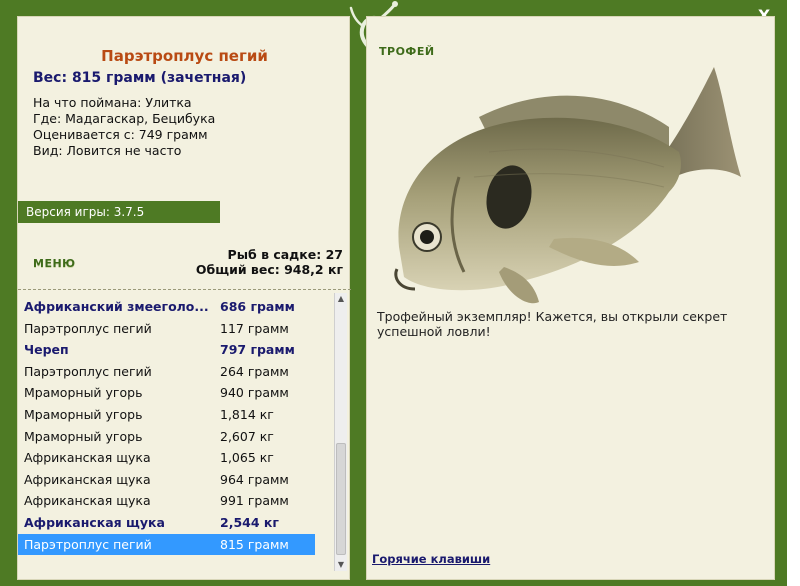 The image size is (800, 586). What do you see at coordinates (341, 565) in the screenshot?
I see `scroll-down-icon: ▼` at bounding box center [341, 565].